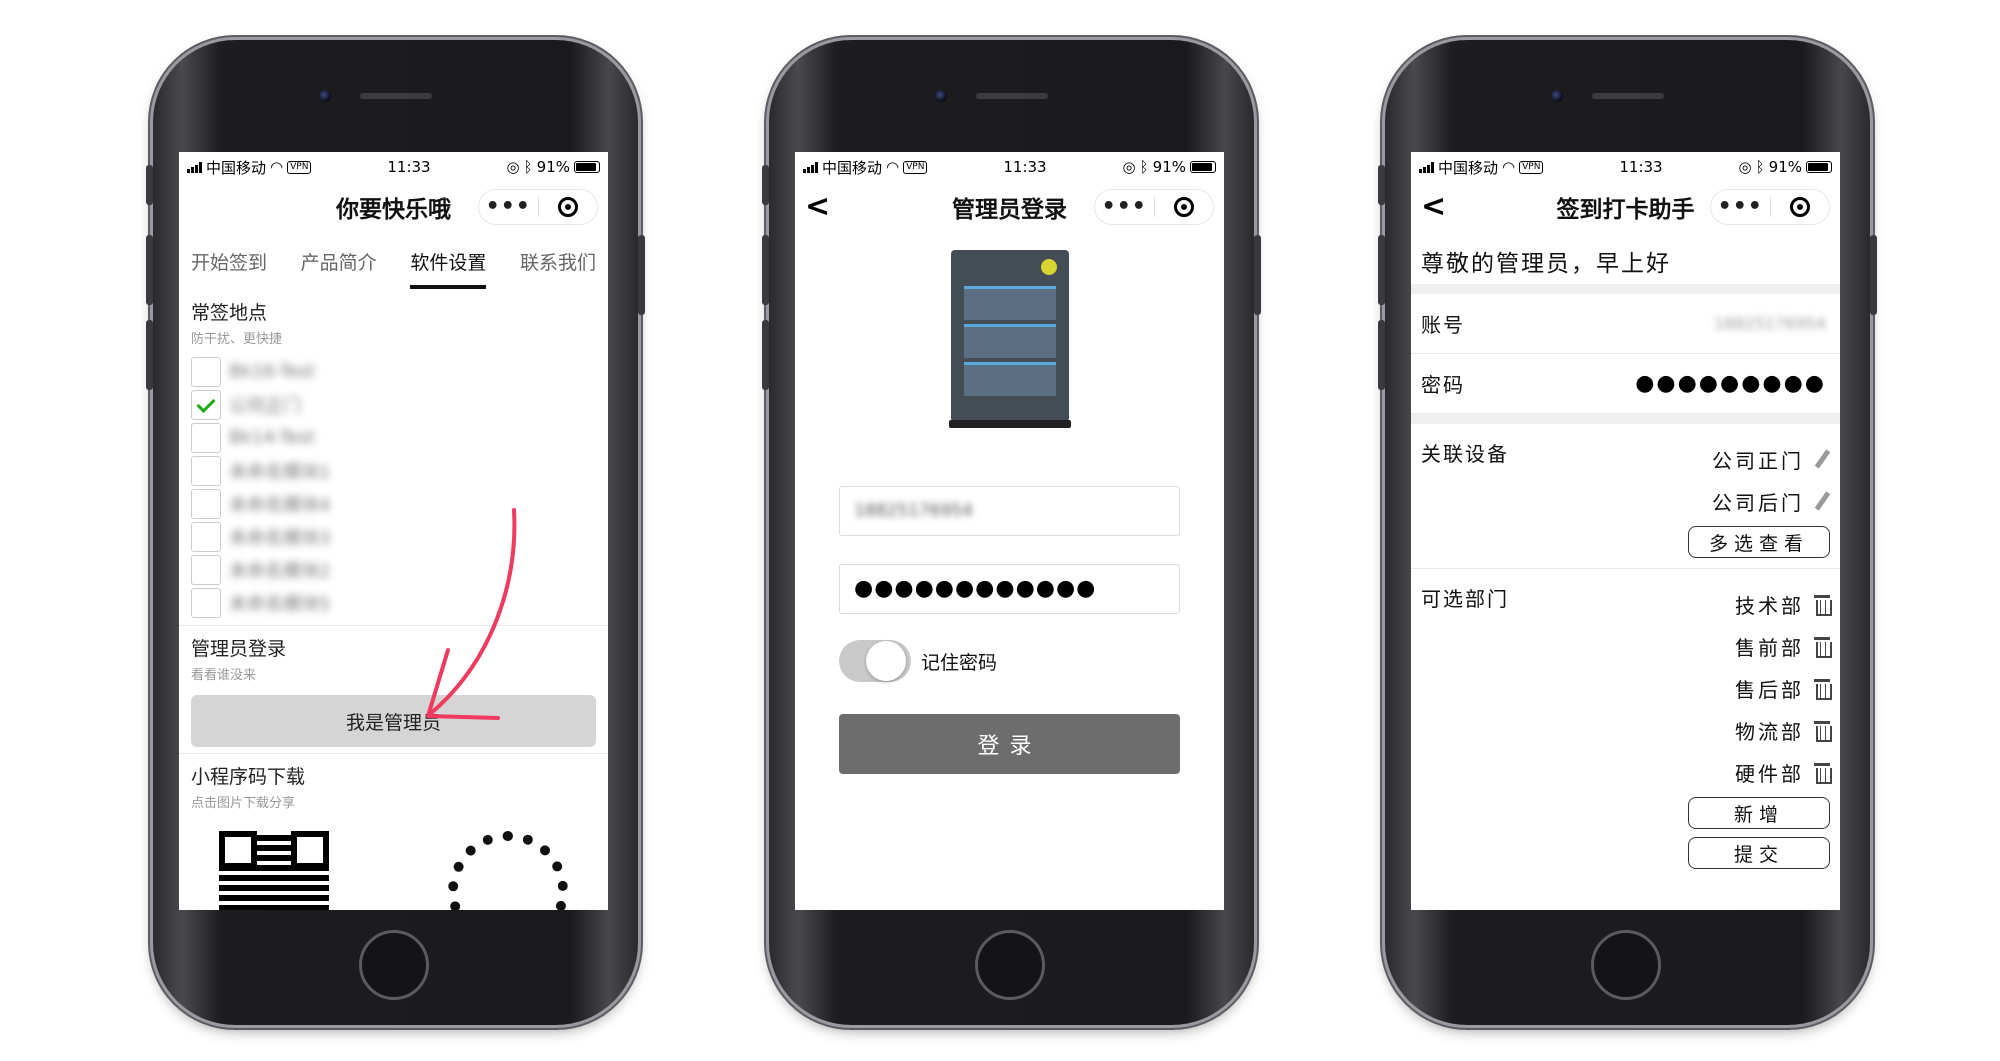 This screenshot has width=2000, height=1061. Describe the element at coordinates (1625, 724) in the screenshot. I see `departments-section: 可选部门 技术部 售前部 售后部 物流部 硬件部 新增 提交` at that location.